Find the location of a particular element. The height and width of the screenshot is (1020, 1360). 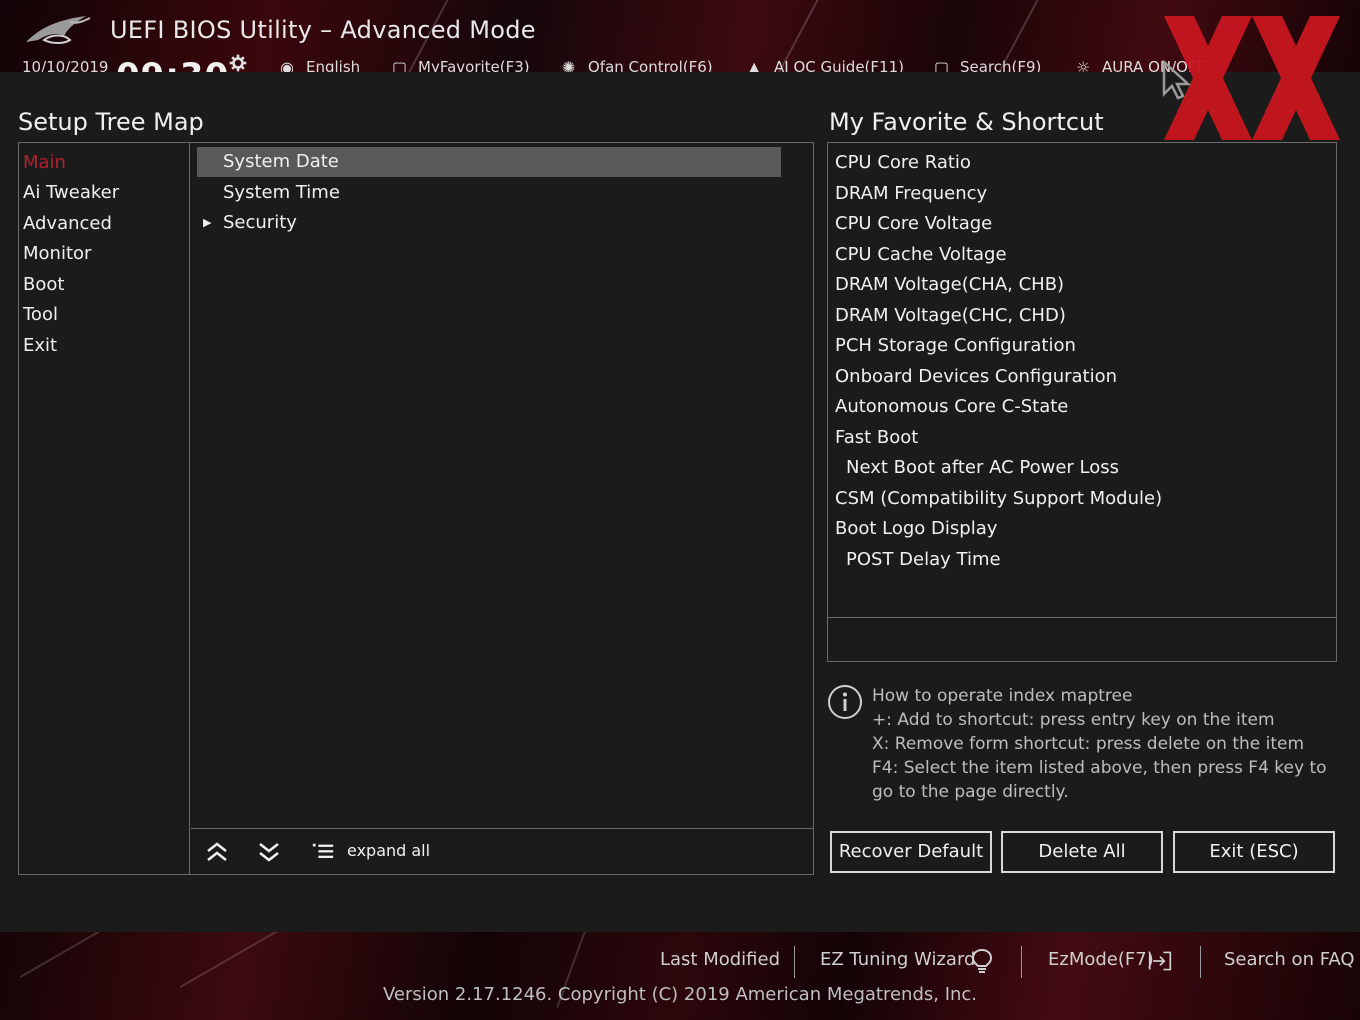

ai-oc-icon: ▲ is located at coordinates (754, 65).